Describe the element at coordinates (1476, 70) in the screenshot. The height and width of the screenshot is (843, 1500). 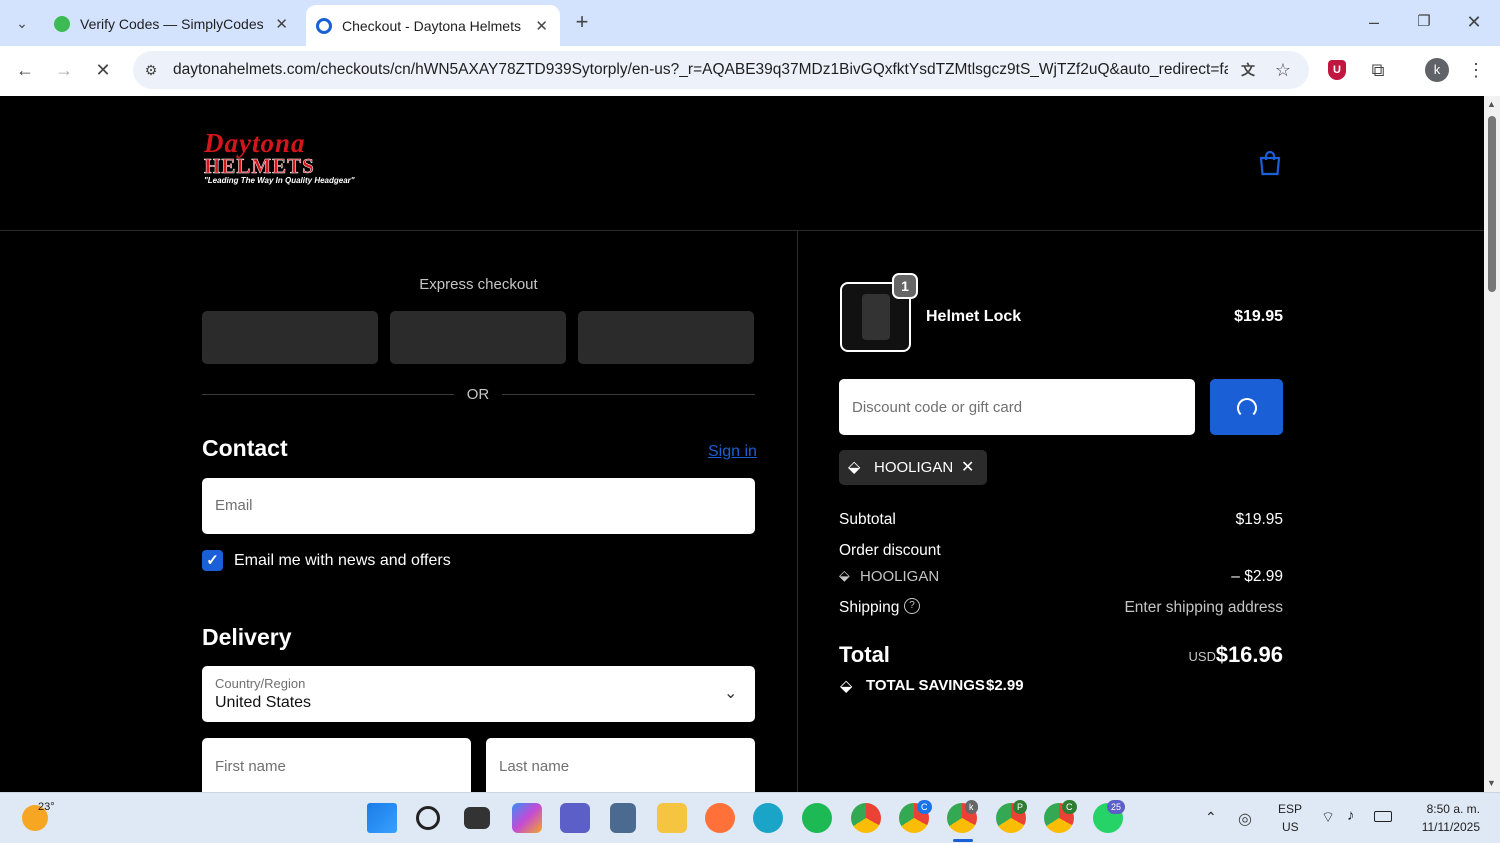
I see `browser-menu-icon: ⋮` at that location.